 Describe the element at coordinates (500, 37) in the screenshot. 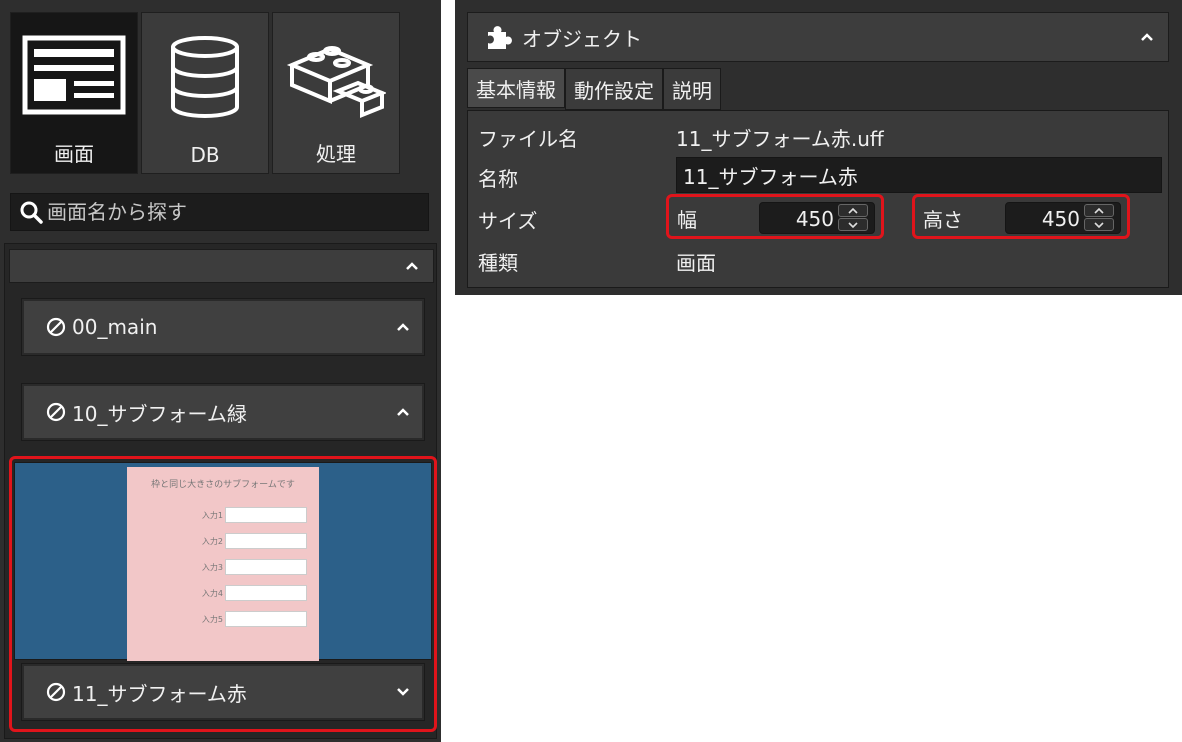

I see `puzzle-icon` at that location.